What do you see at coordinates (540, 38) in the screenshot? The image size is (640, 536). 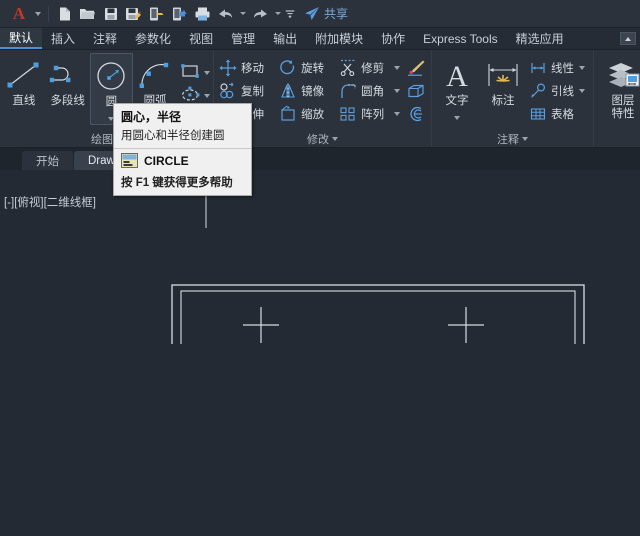 I see `ribbon-tab-featured-apps: 精选应用` at bounding box center [540, 38].